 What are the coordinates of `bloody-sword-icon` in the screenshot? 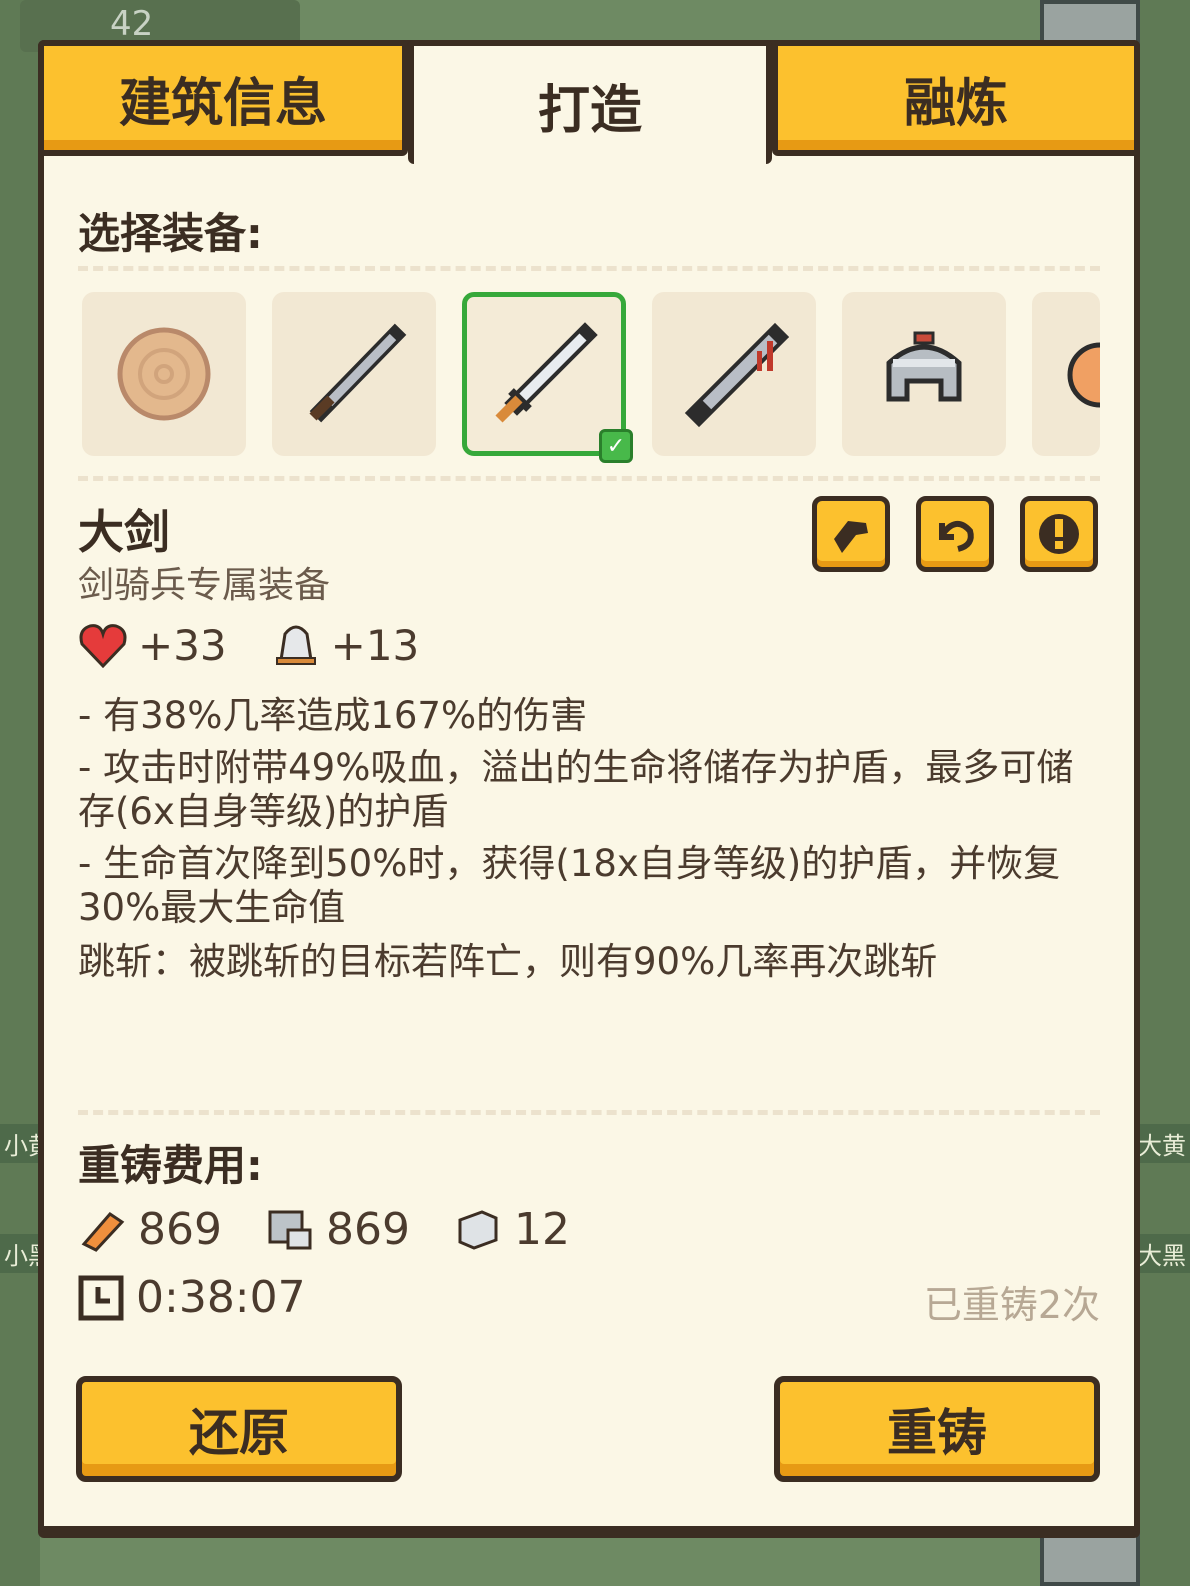 It's located at (736, 375).